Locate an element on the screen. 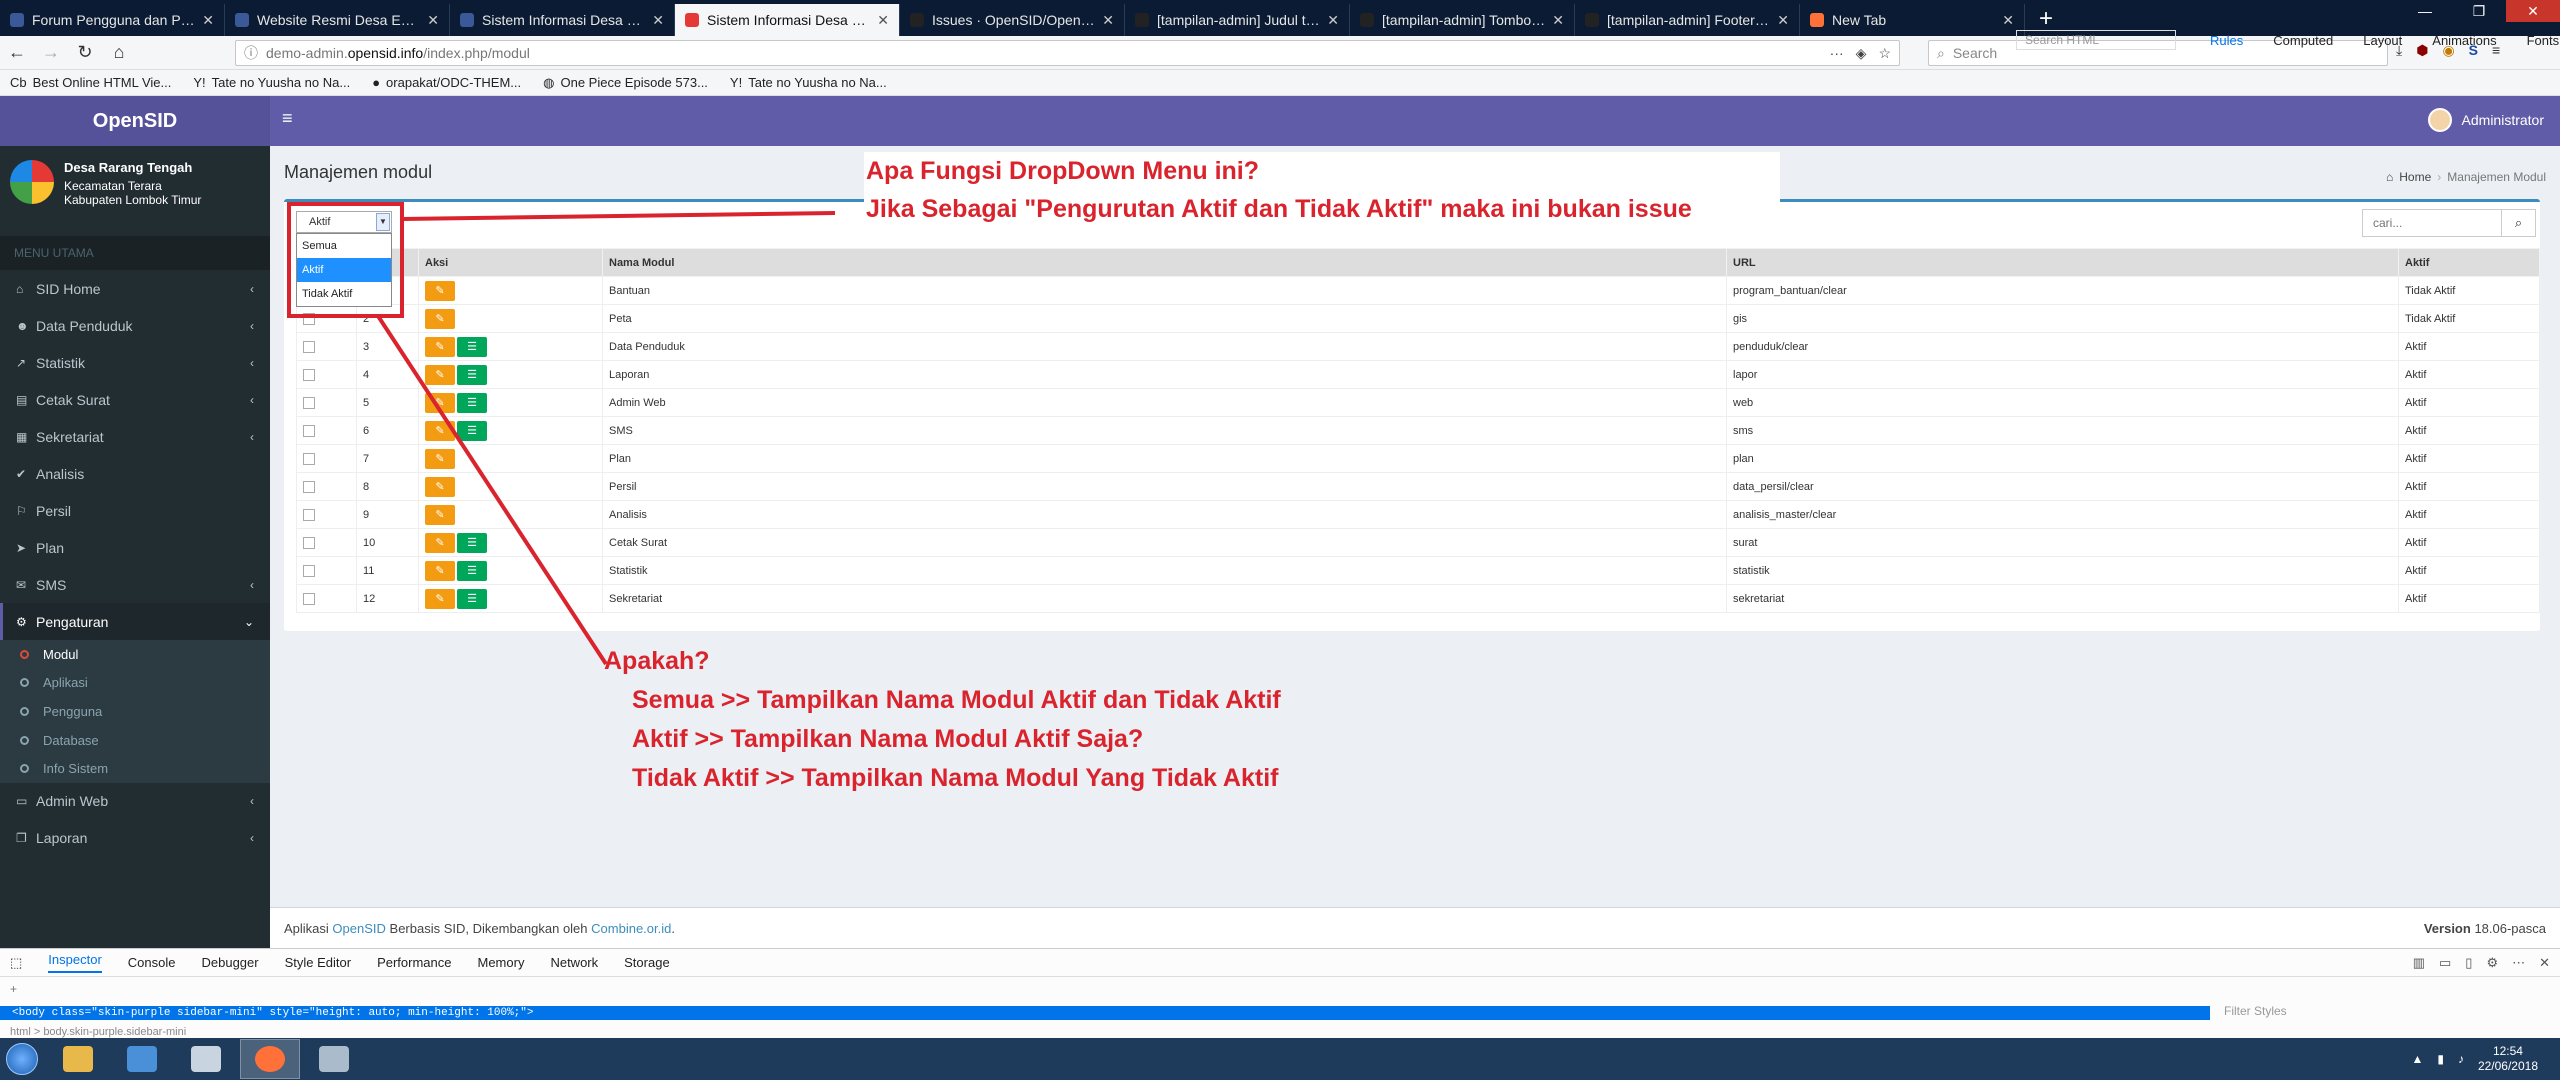 Image resolution: width=2560 pixels, height=1080 pixels. devtools-tab-style-editor: Style Editor is located at coordinates (318, 962).